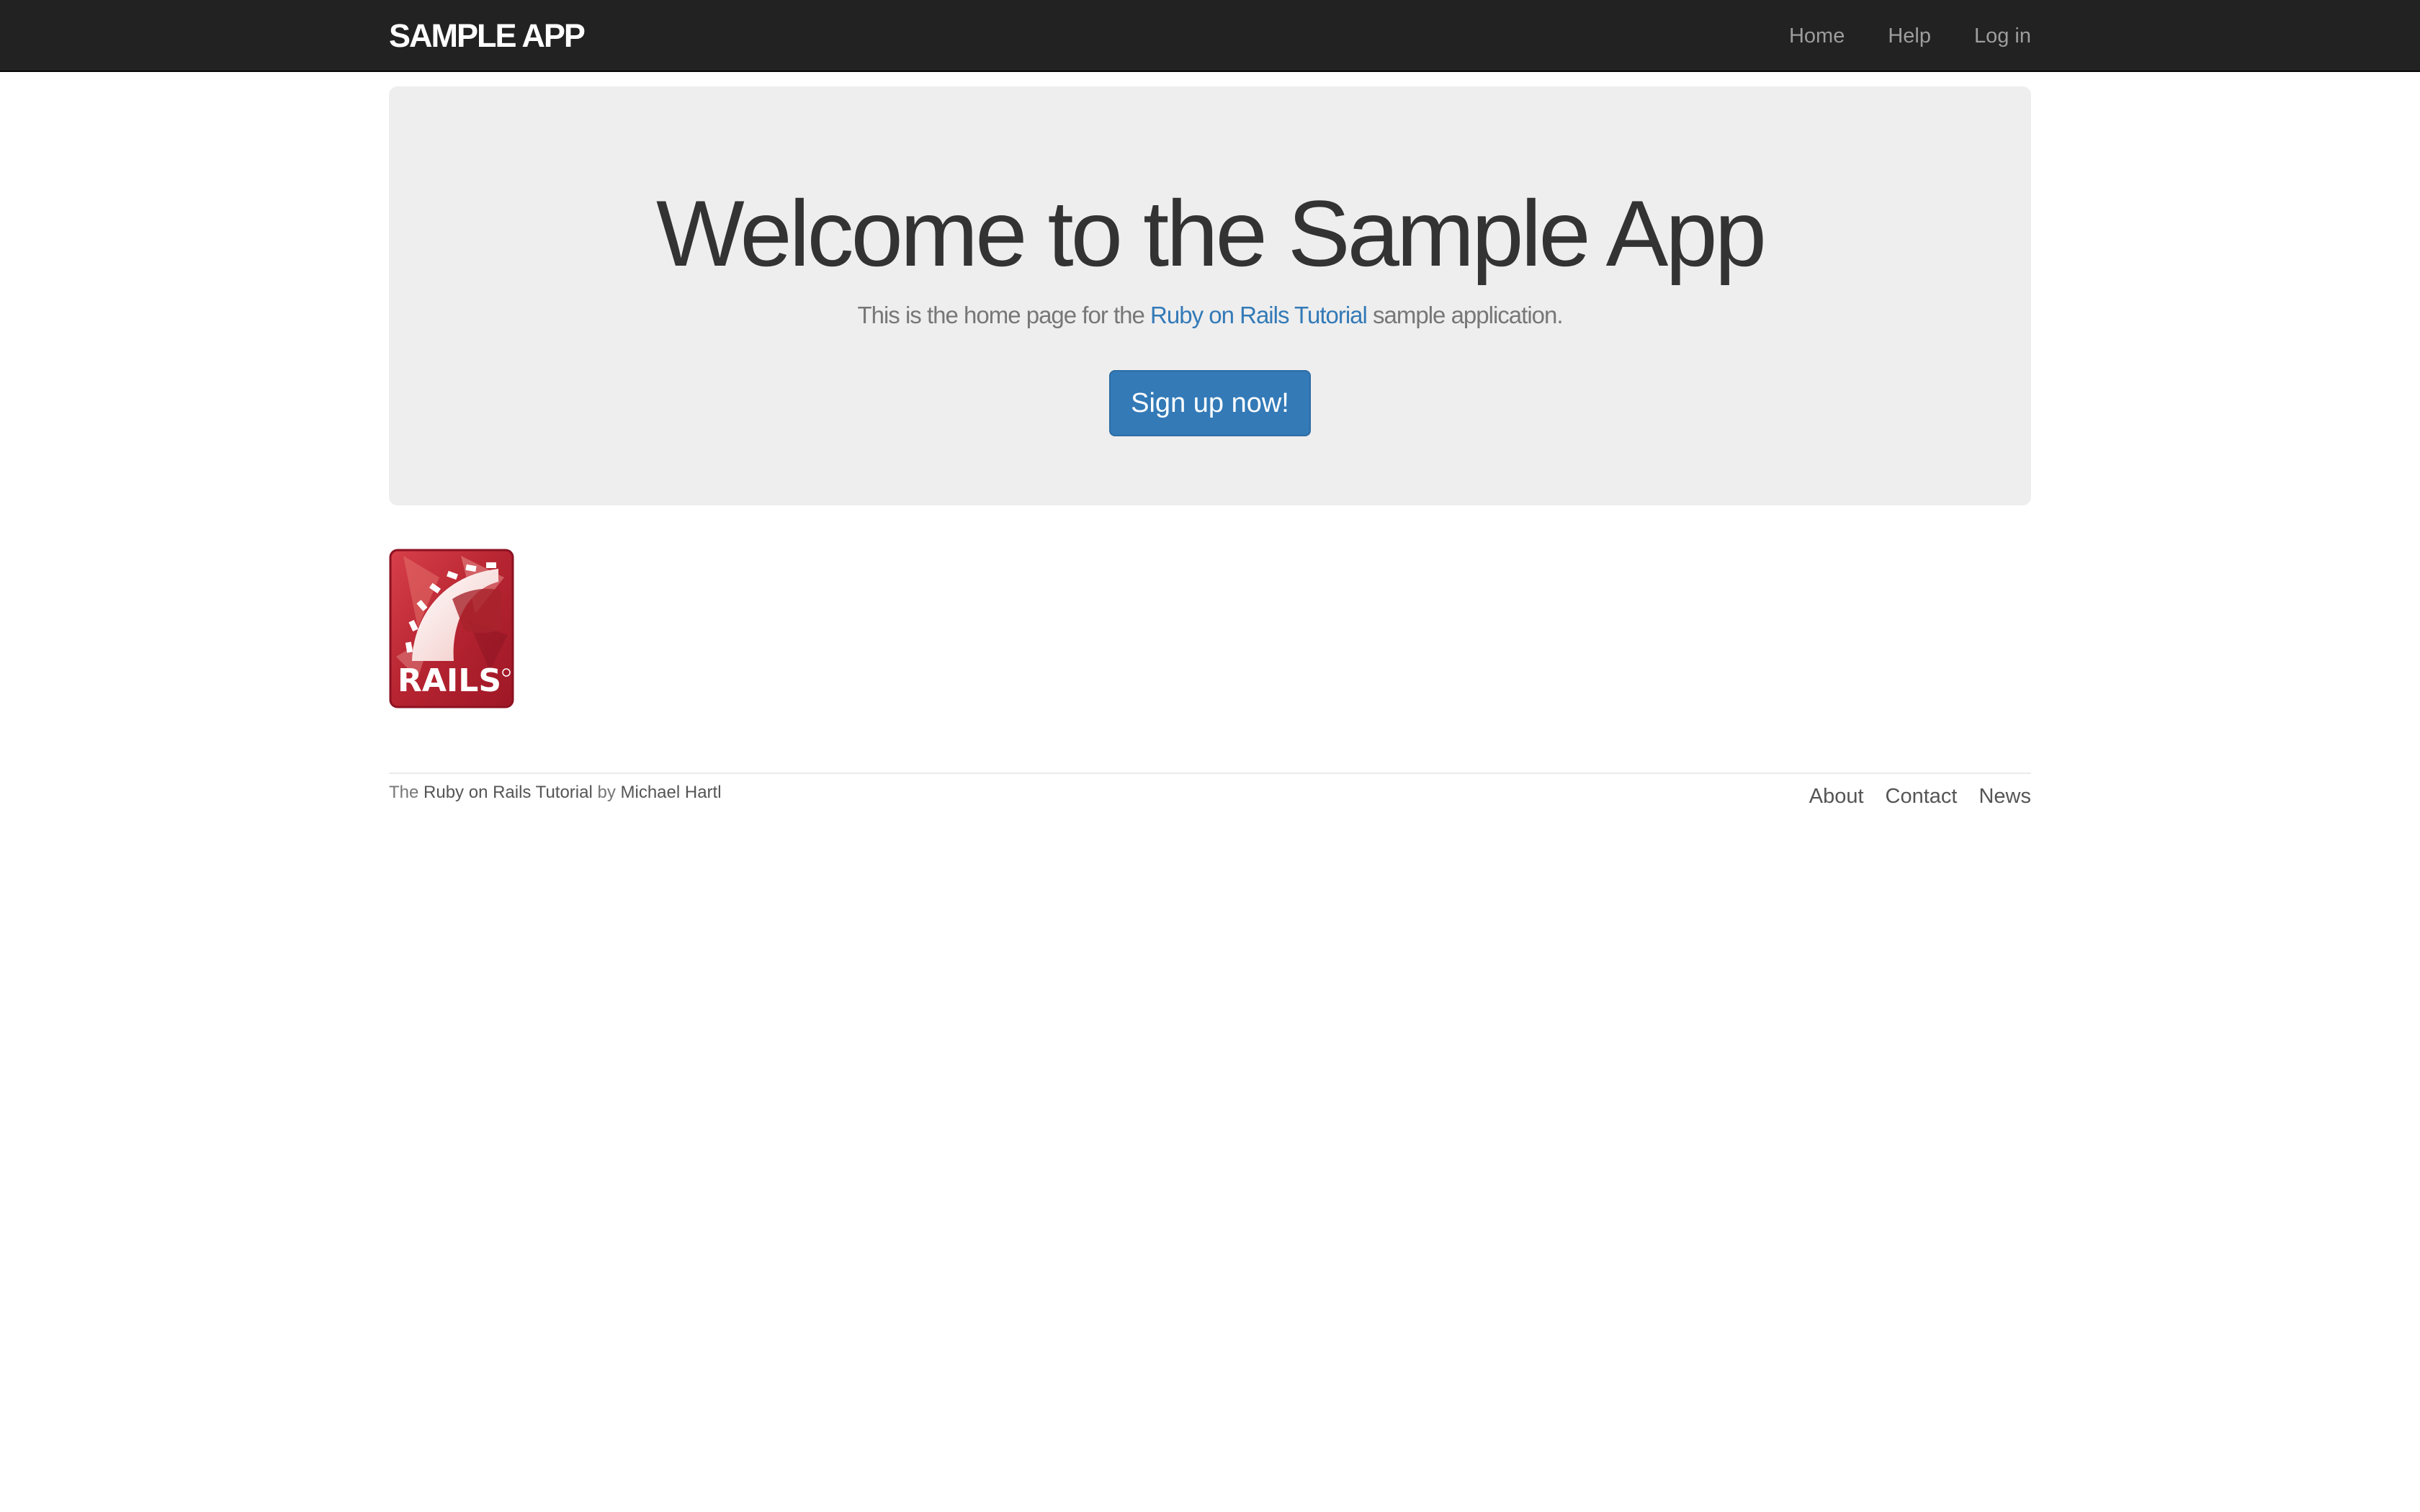 This screenshot has height=1512, width=2420. Describe the element at coordinates (2005, 796) in the screenshot. I see `footer-news-link: News` at that location.